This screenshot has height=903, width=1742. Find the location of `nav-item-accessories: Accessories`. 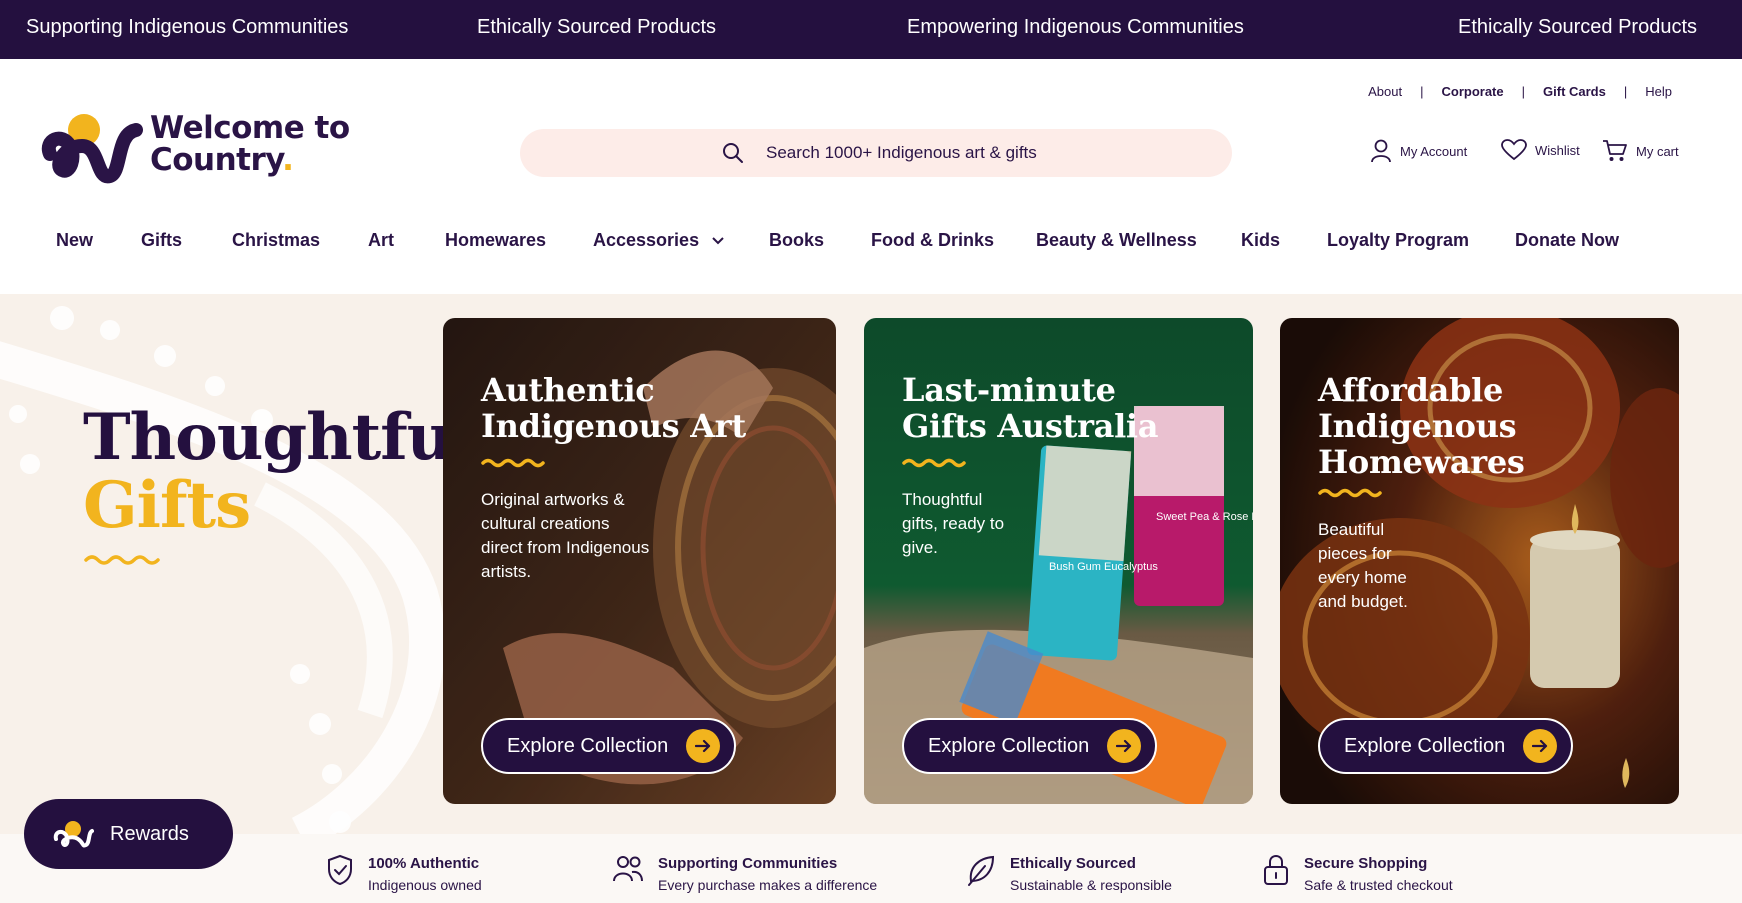

nav-item-accessories: Accessories is located at coordinates (659, 240).